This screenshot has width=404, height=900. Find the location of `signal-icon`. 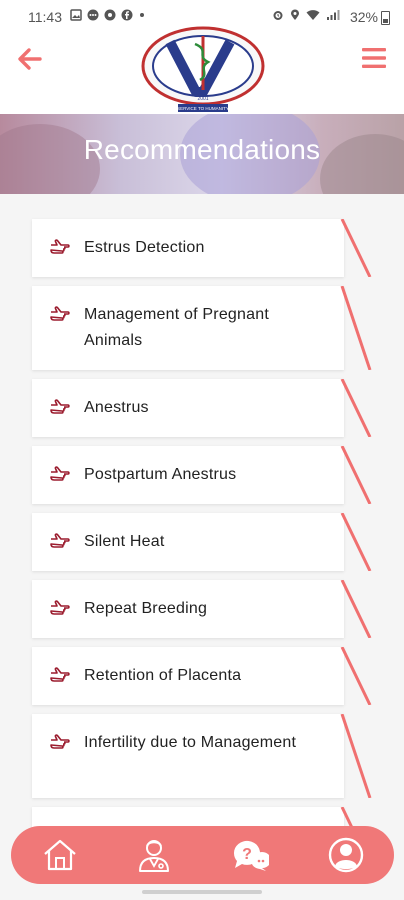

signal-icon is located at coordinates (333, 15).